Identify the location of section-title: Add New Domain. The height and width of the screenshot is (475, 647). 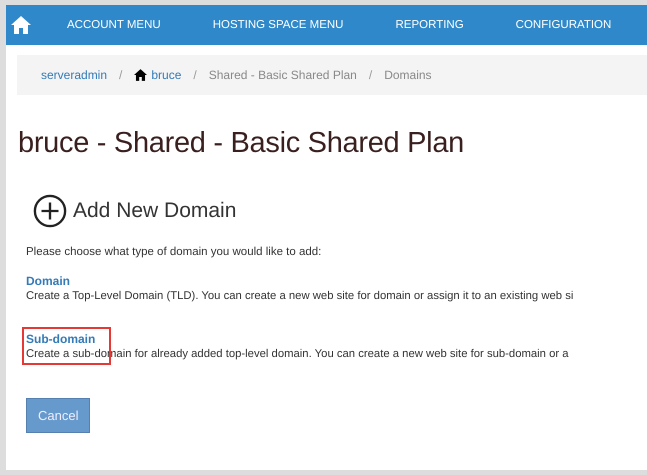
(154, 211).